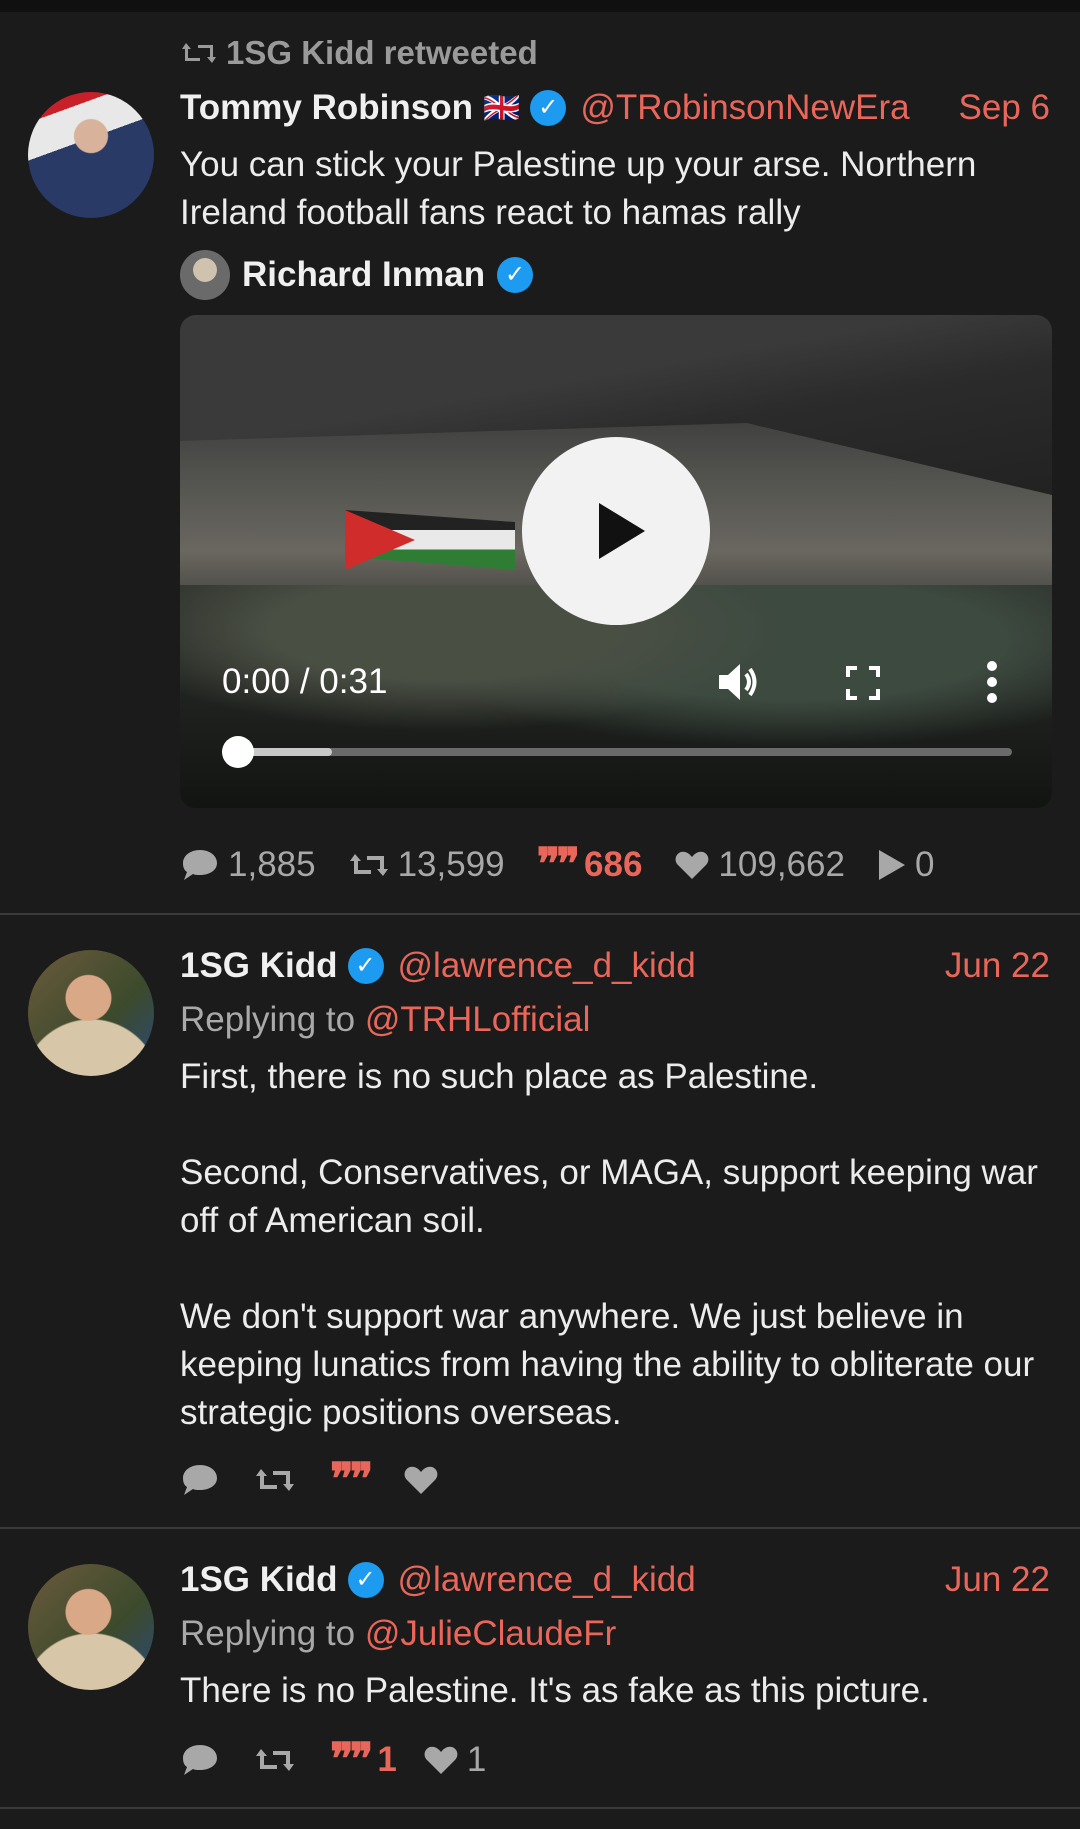 Image resolution: width=1080 pixels, height=1829 pixels. I want to click on replying-to-handle: @JulieClaudeFr, so click(490, 1633).